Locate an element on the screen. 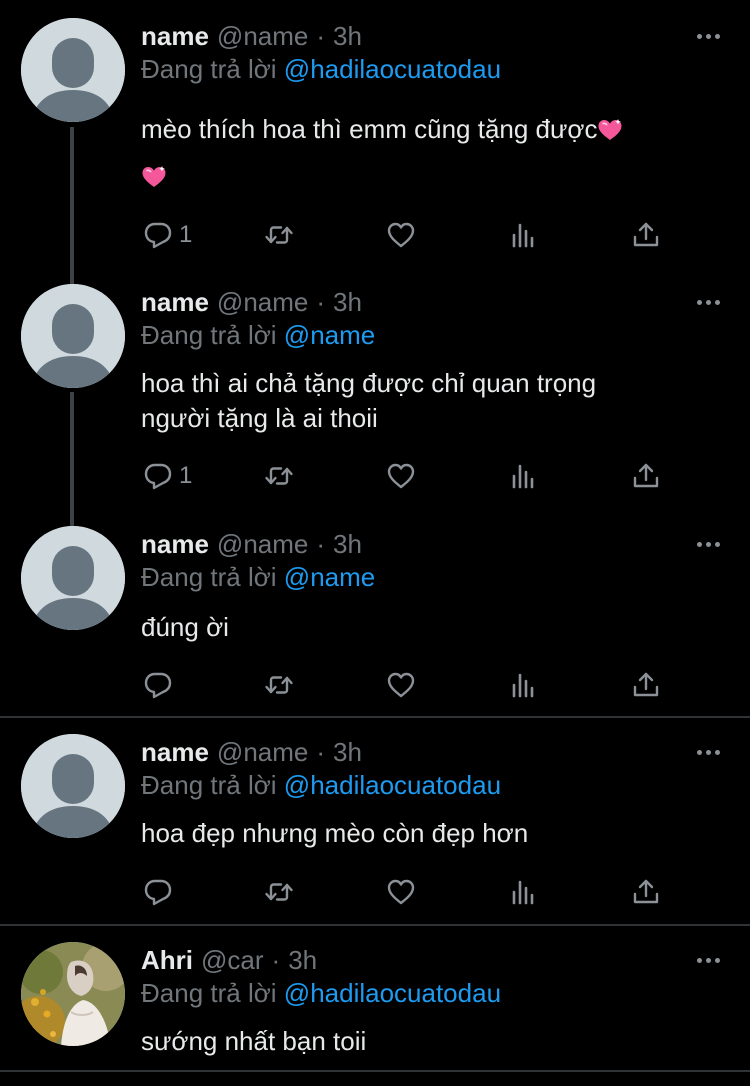  tweet-divider is located at coordinates (375, 925).